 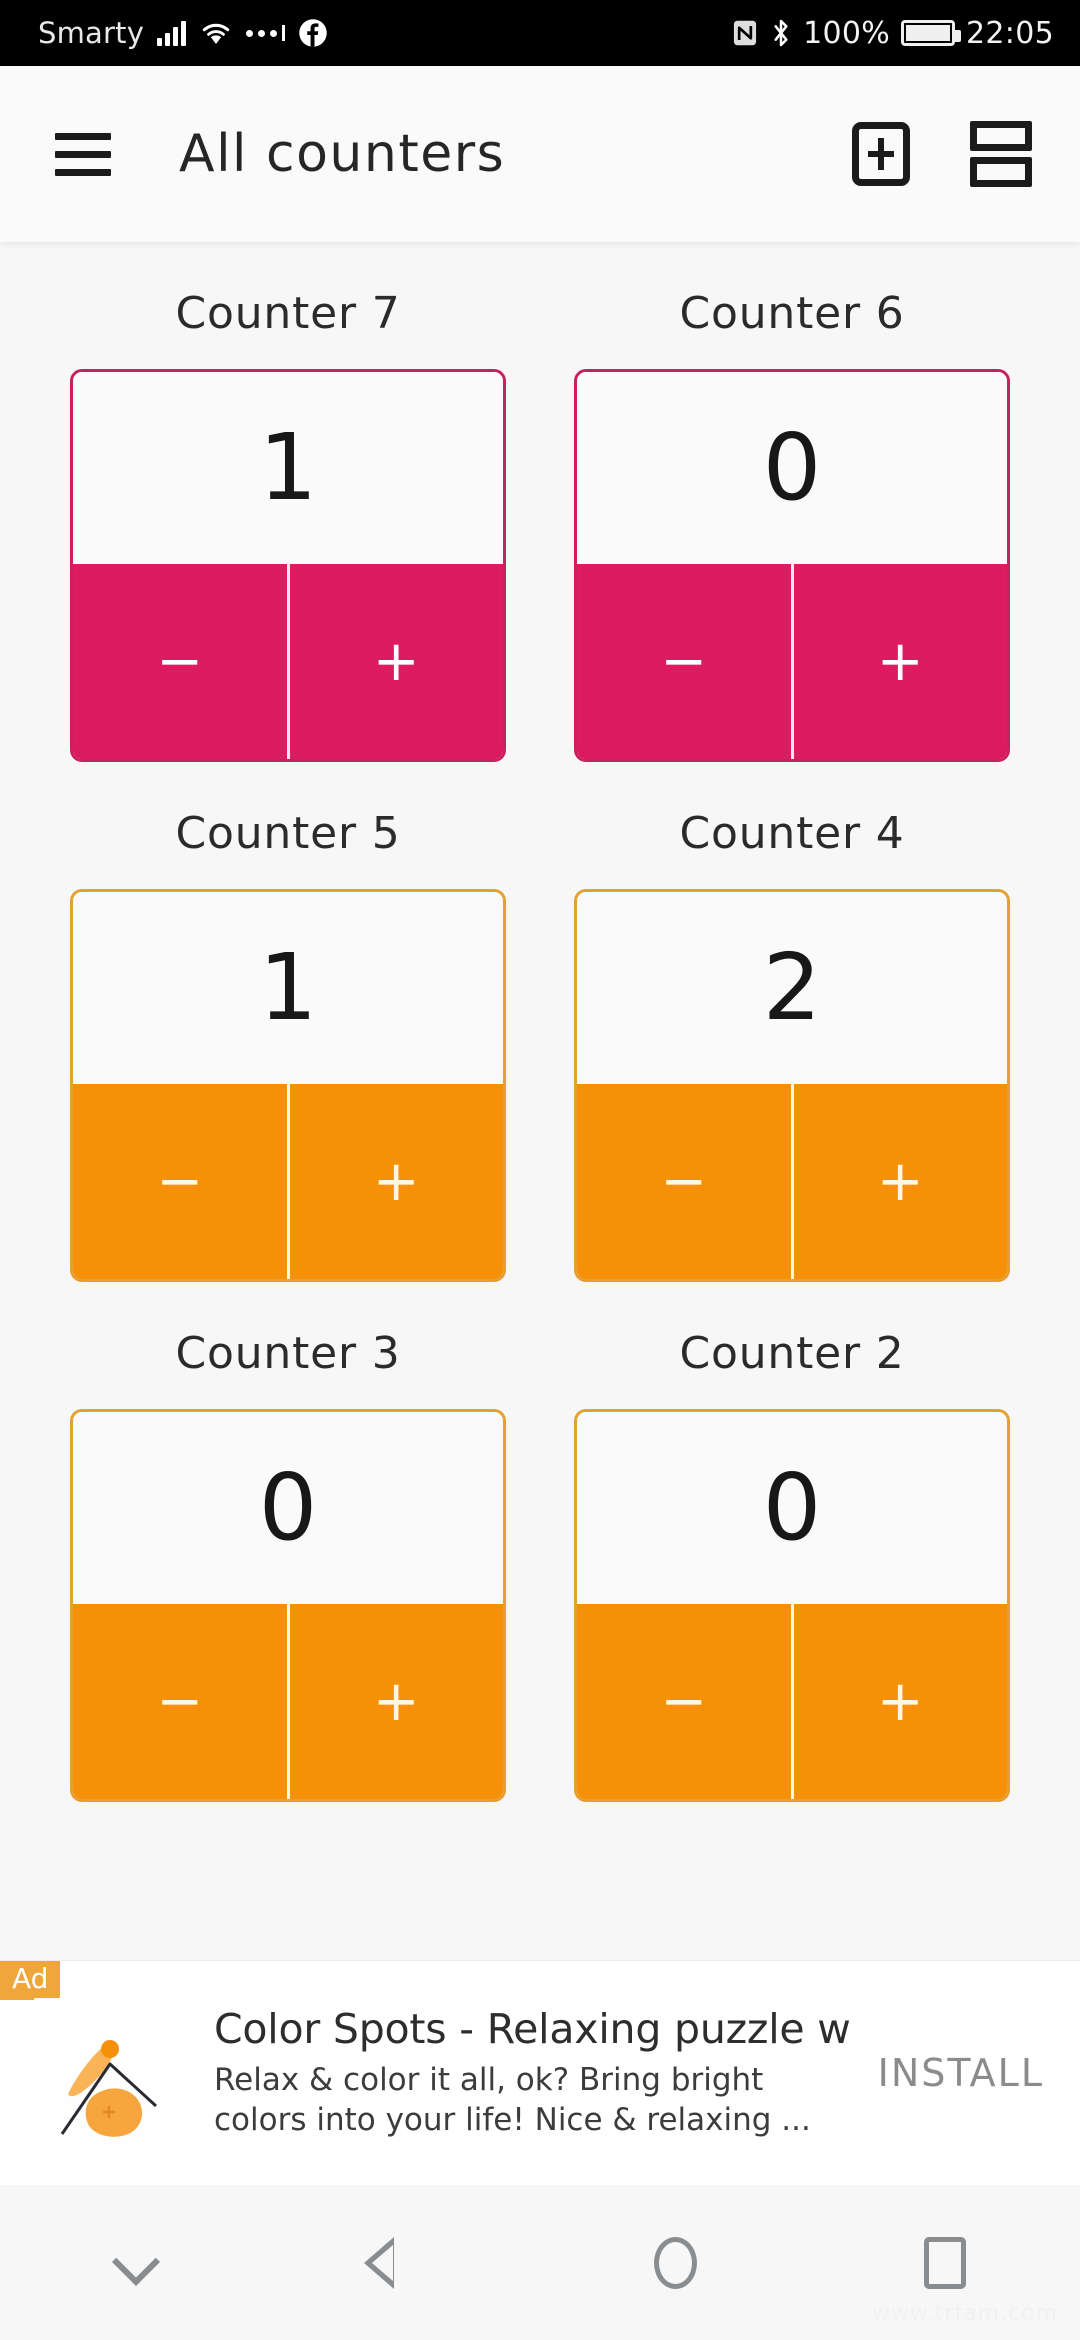 I want to click on counter-cell: Counter 4 2 − +, so click(x=792, y=1045).